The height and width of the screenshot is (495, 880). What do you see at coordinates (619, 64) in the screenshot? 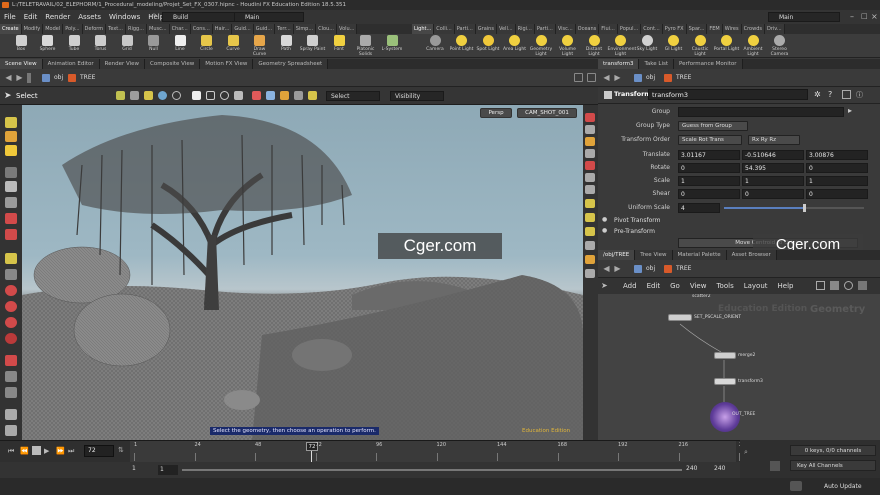
I see `tab-transform3: transform3` at bounding box center [619, 64].